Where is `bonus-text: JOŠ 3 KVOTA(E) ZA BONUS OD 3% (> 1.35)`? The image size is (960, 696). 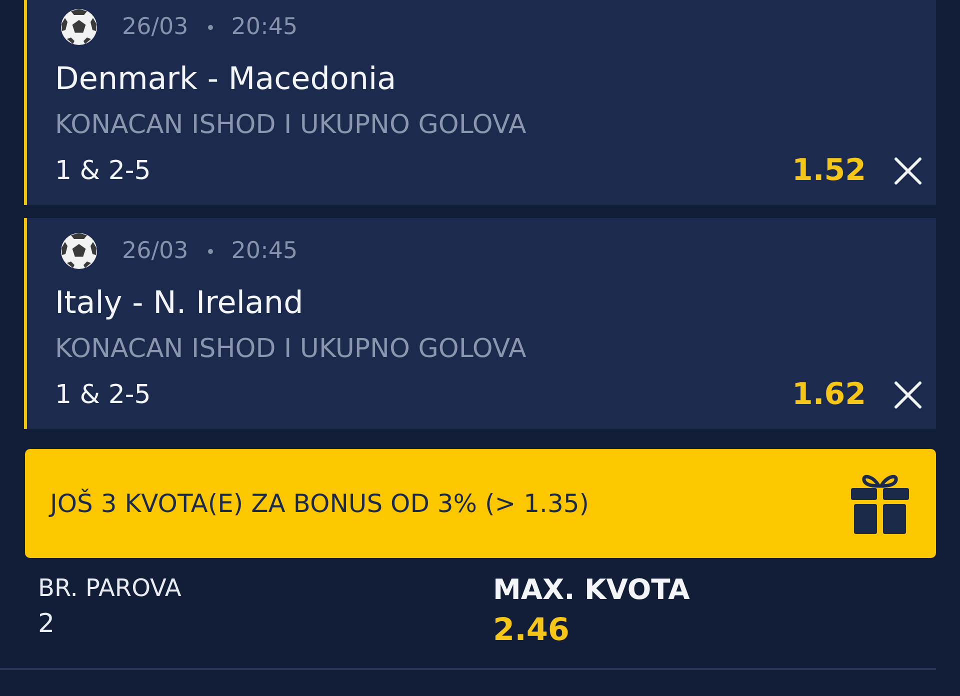
bonus-text: JOŠ 3 KVOTA(E) ZA BONUS OD 3% (> 1.35) is located at coordinates (320, 503).